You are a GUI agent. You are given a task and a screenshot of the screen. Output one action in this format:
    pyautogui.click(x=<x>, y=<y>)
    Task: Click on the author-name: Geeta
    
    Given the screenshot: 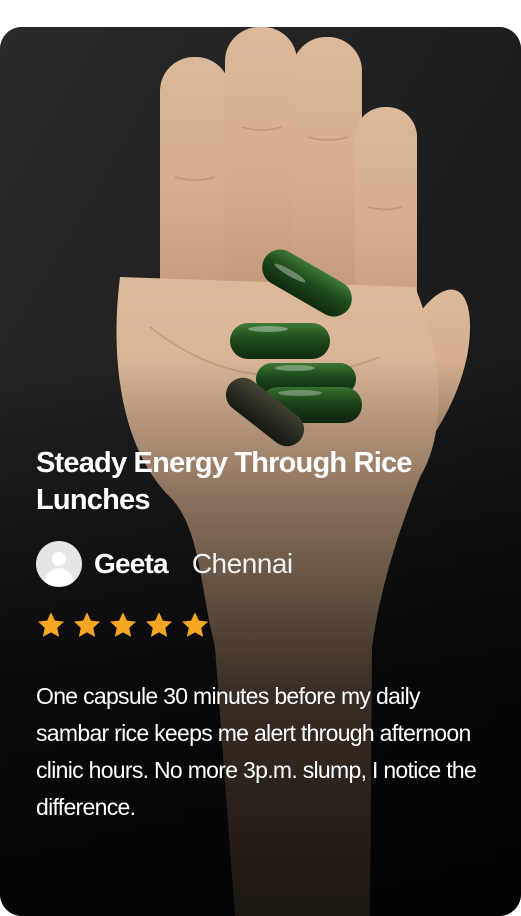 What is the action you would take?
    pyautogui.click(x=131, y=563)
    